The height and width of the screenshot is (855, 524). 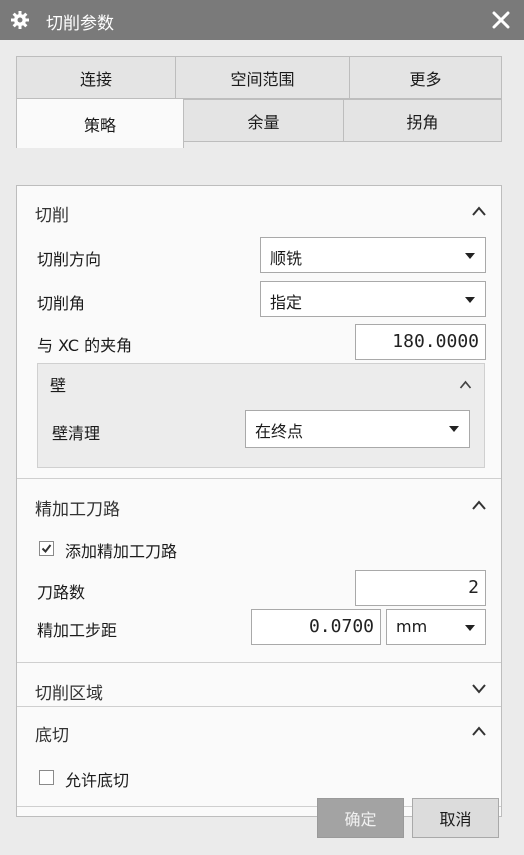 What do you see at coordinates (61, 592) in the screenshot?
I see `pass-count-label: 刀路数` at bounding box center [61, 592].